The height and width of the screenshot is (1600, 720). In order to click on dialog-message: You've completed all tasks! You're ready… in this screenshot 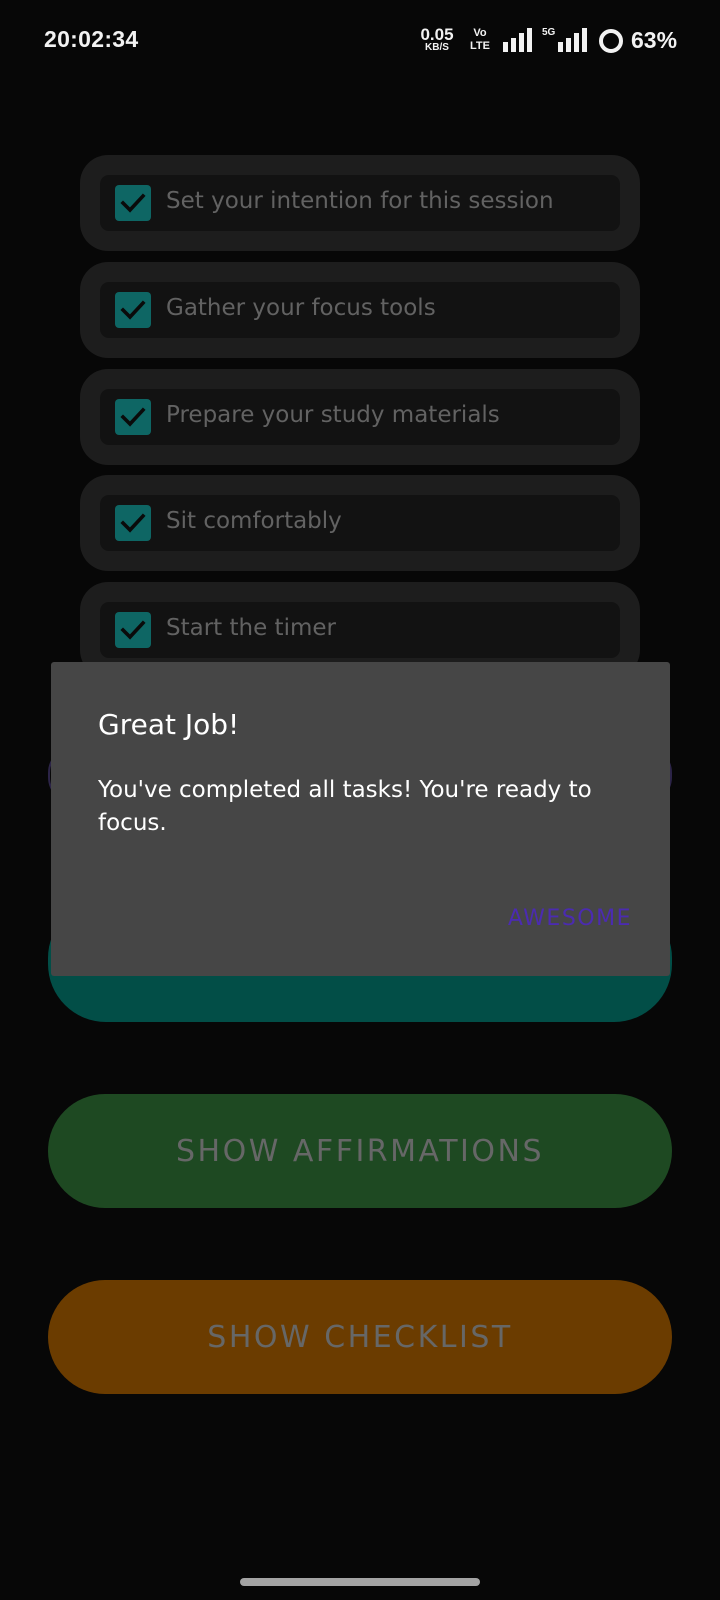, I will do `click(345, 806)`.